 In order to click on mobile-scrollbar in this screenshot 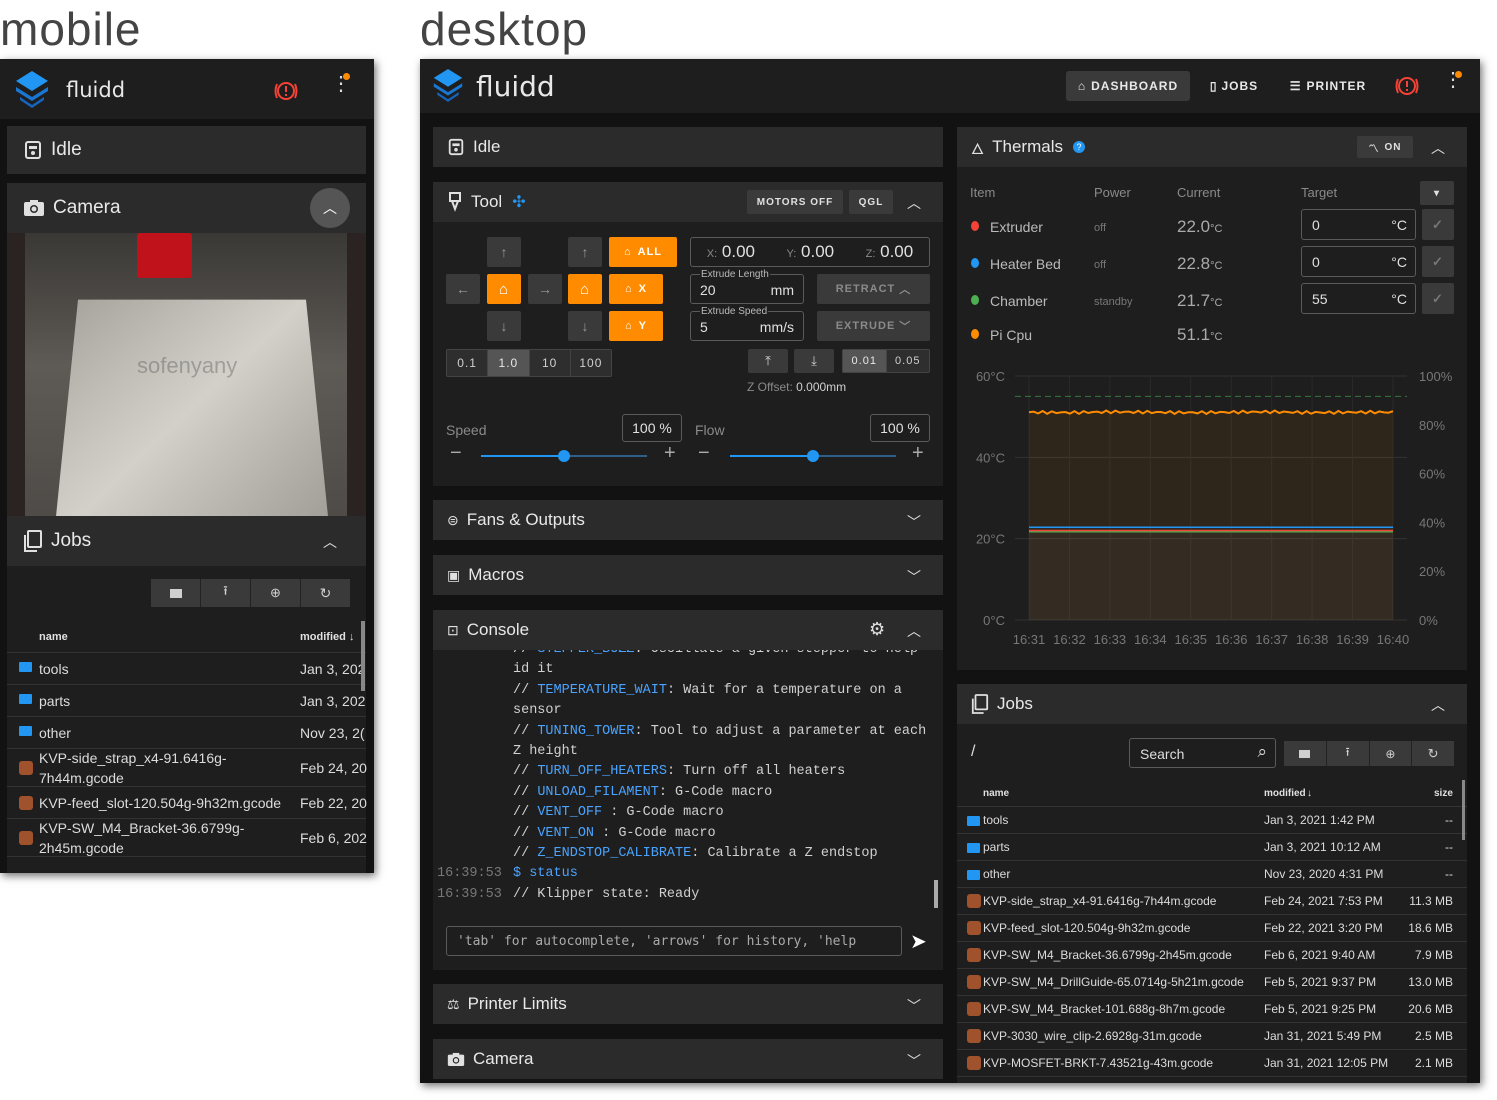, I will do `click(363, 656)`.